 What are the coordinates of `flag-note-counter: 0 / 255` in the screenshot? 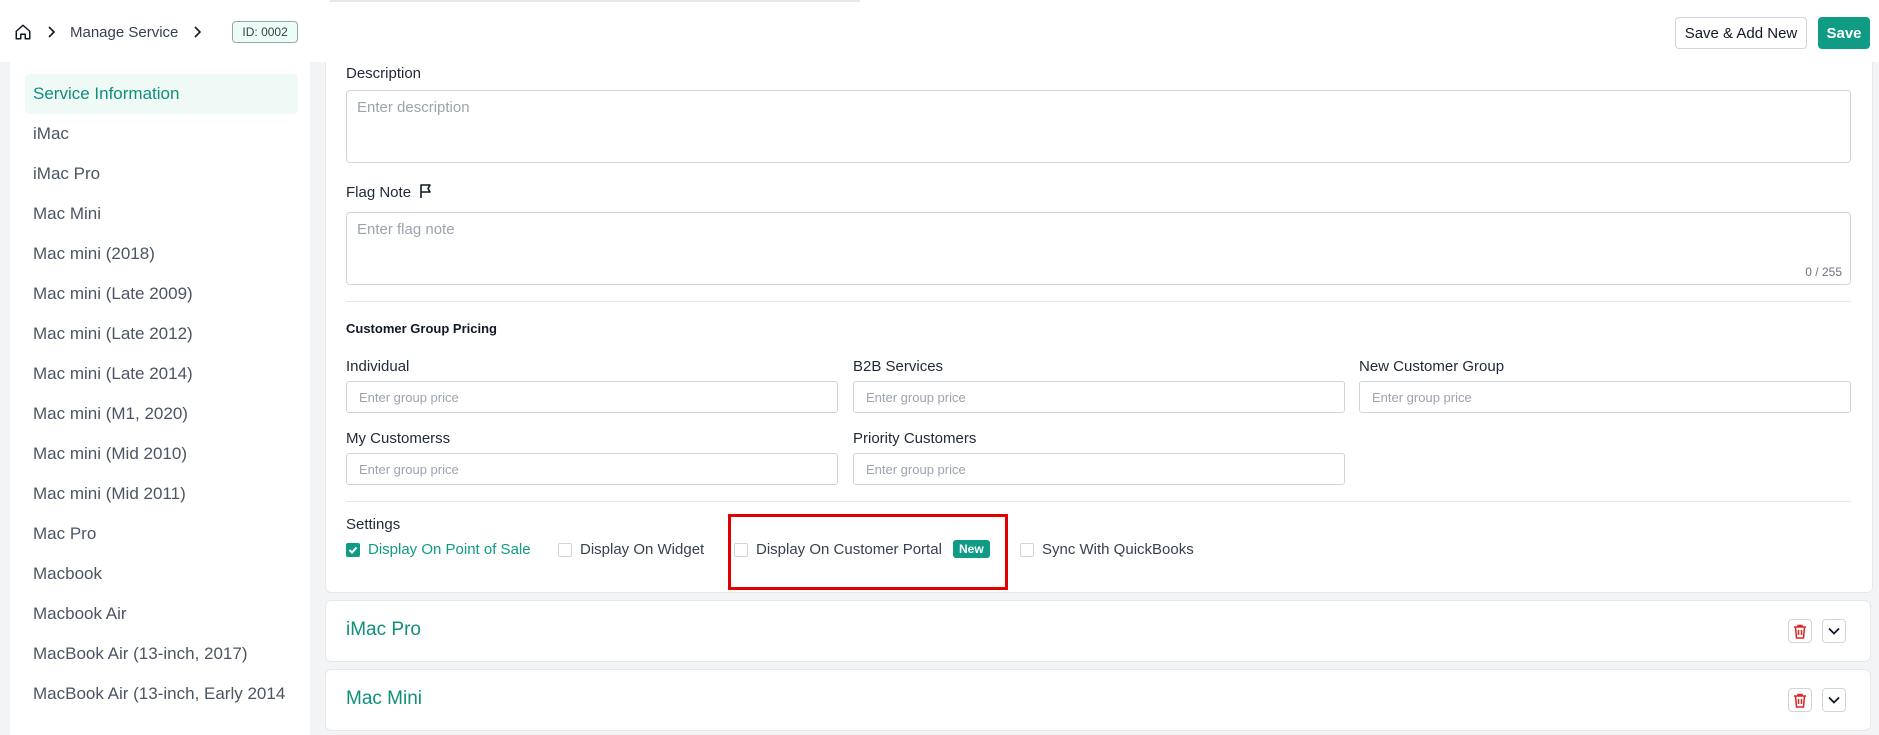 It's located at (1823, 272).